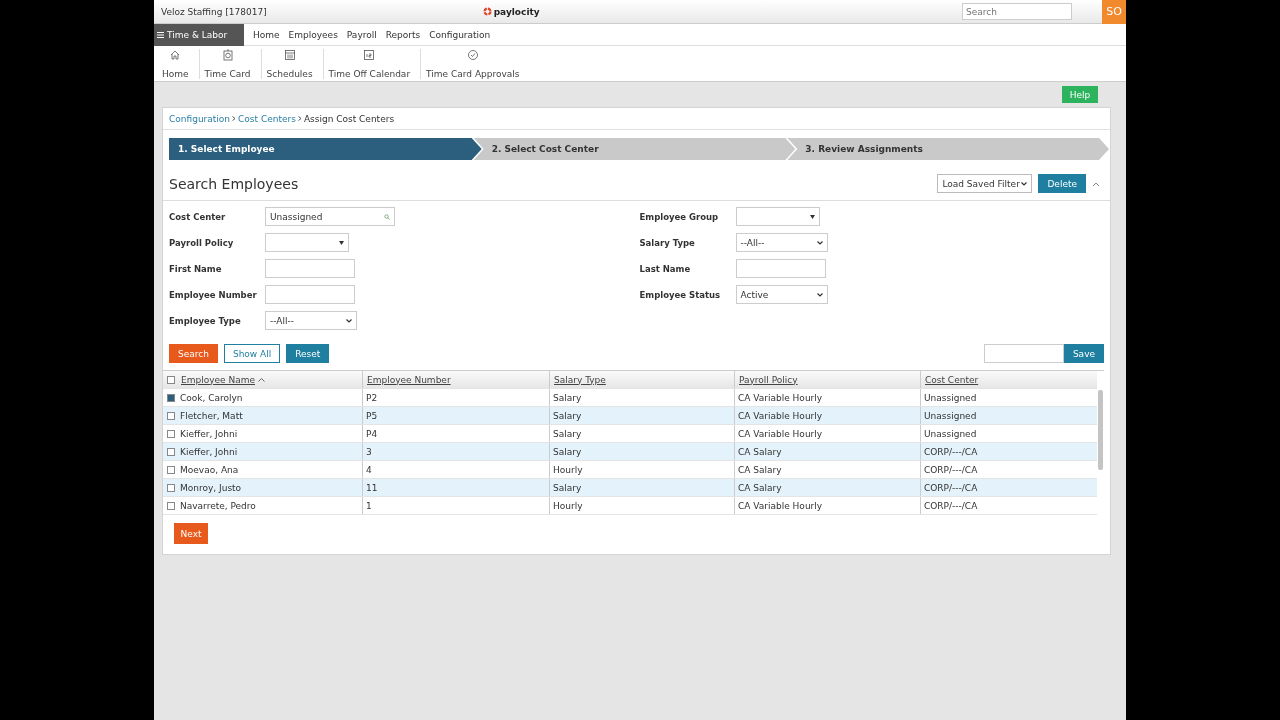  I want to click on module-menu-button: Time & Labor, so click(199, 34).